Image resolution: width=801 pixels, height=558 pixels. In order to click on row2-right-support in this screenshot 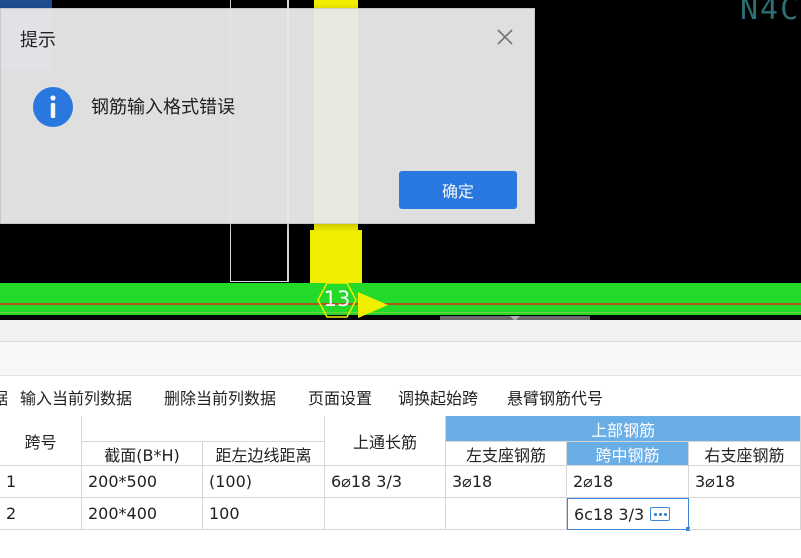, I will do `click(745, 514)`.